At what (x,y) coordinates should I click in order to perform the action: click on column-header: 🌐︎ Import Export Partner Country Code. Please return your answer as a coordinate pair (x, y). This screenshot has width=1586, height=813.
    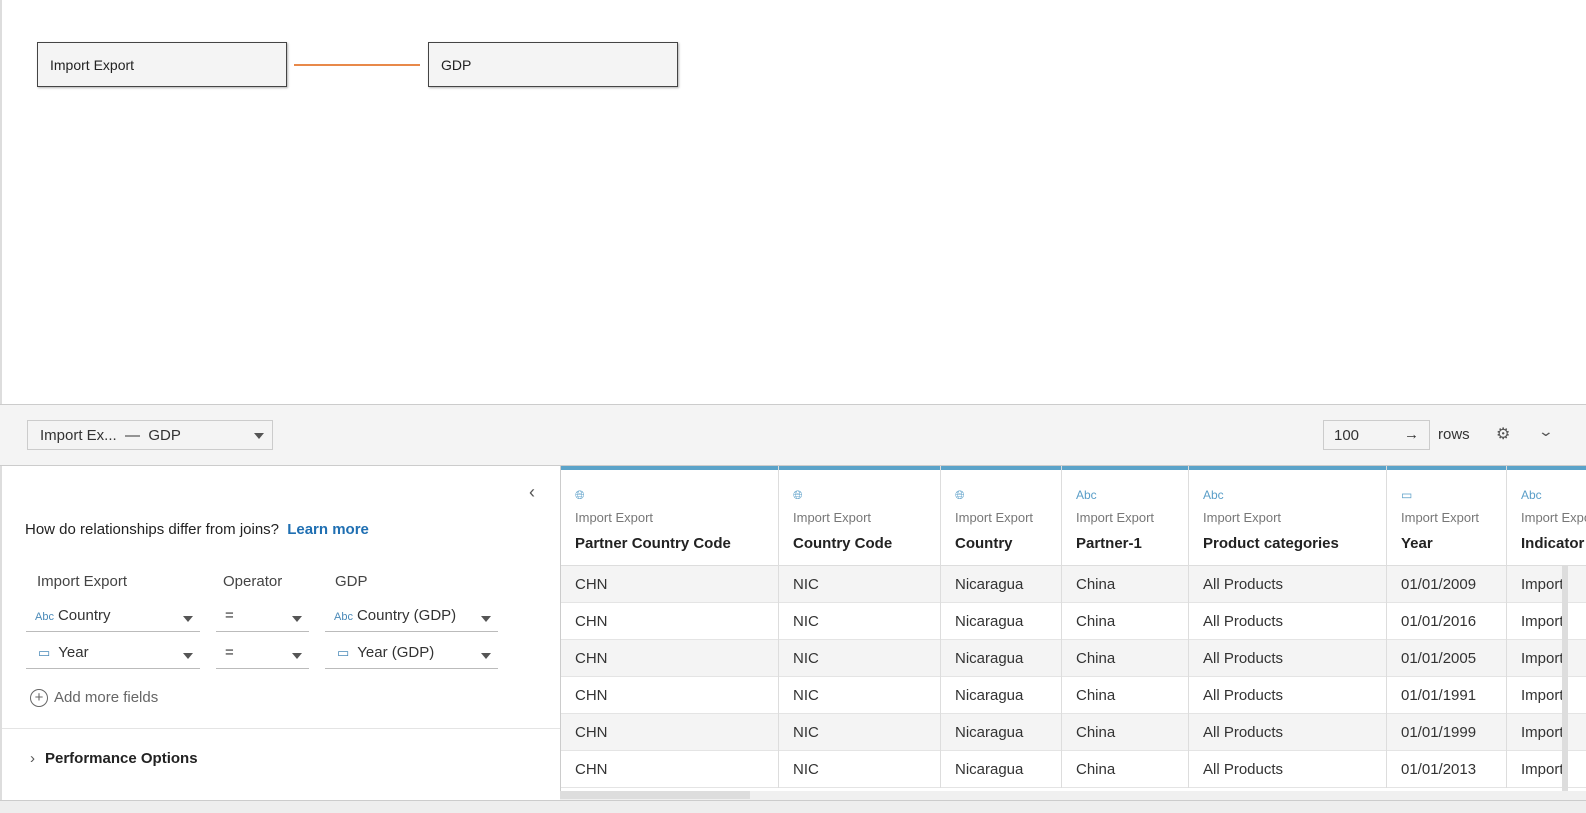
    Looking at the image, I should click on (669, 516).